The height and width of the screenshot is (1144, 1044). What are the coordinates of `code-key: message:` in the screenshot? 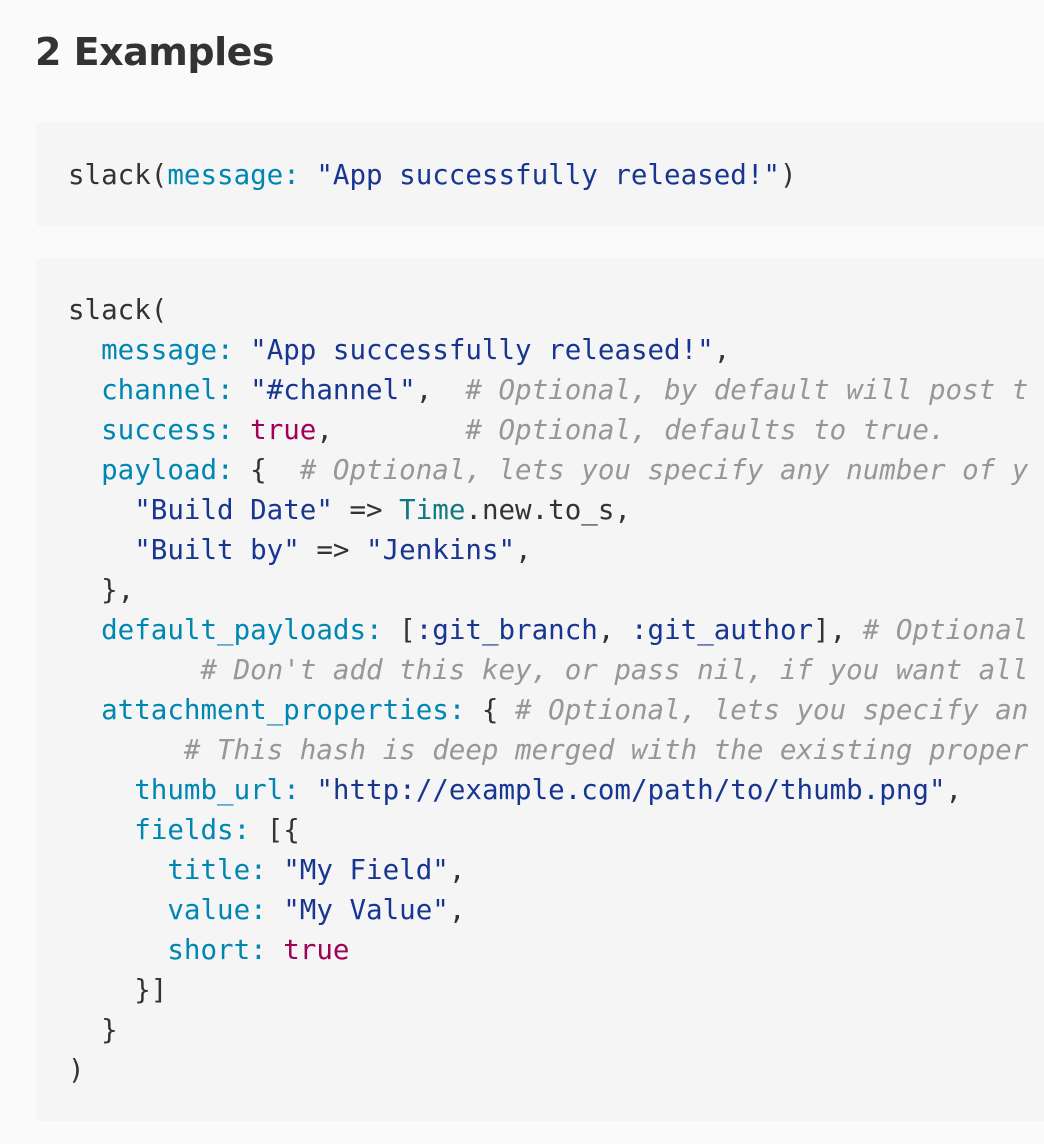 It's located at (167, 350).